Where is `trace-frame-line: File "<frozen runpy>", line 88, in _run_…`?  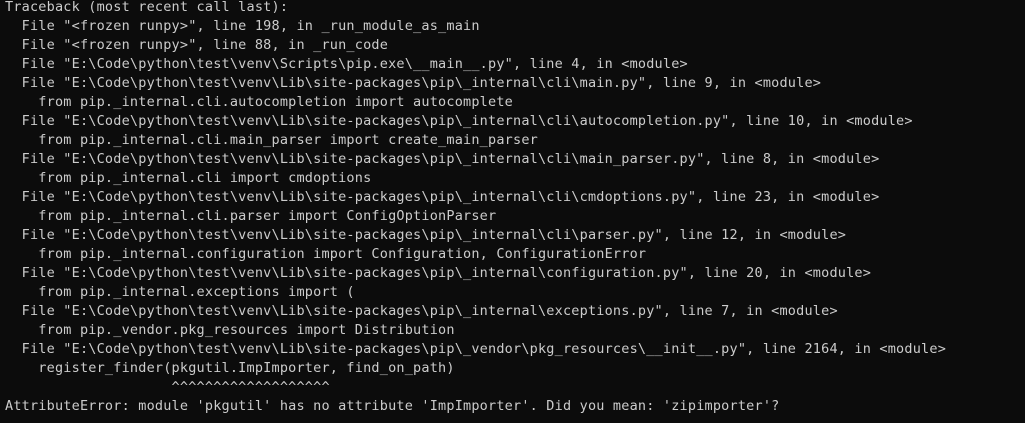 trace-frame-line: File "<frozen runpy>", line 88, in _run_… is located at coordinates (197, 45).